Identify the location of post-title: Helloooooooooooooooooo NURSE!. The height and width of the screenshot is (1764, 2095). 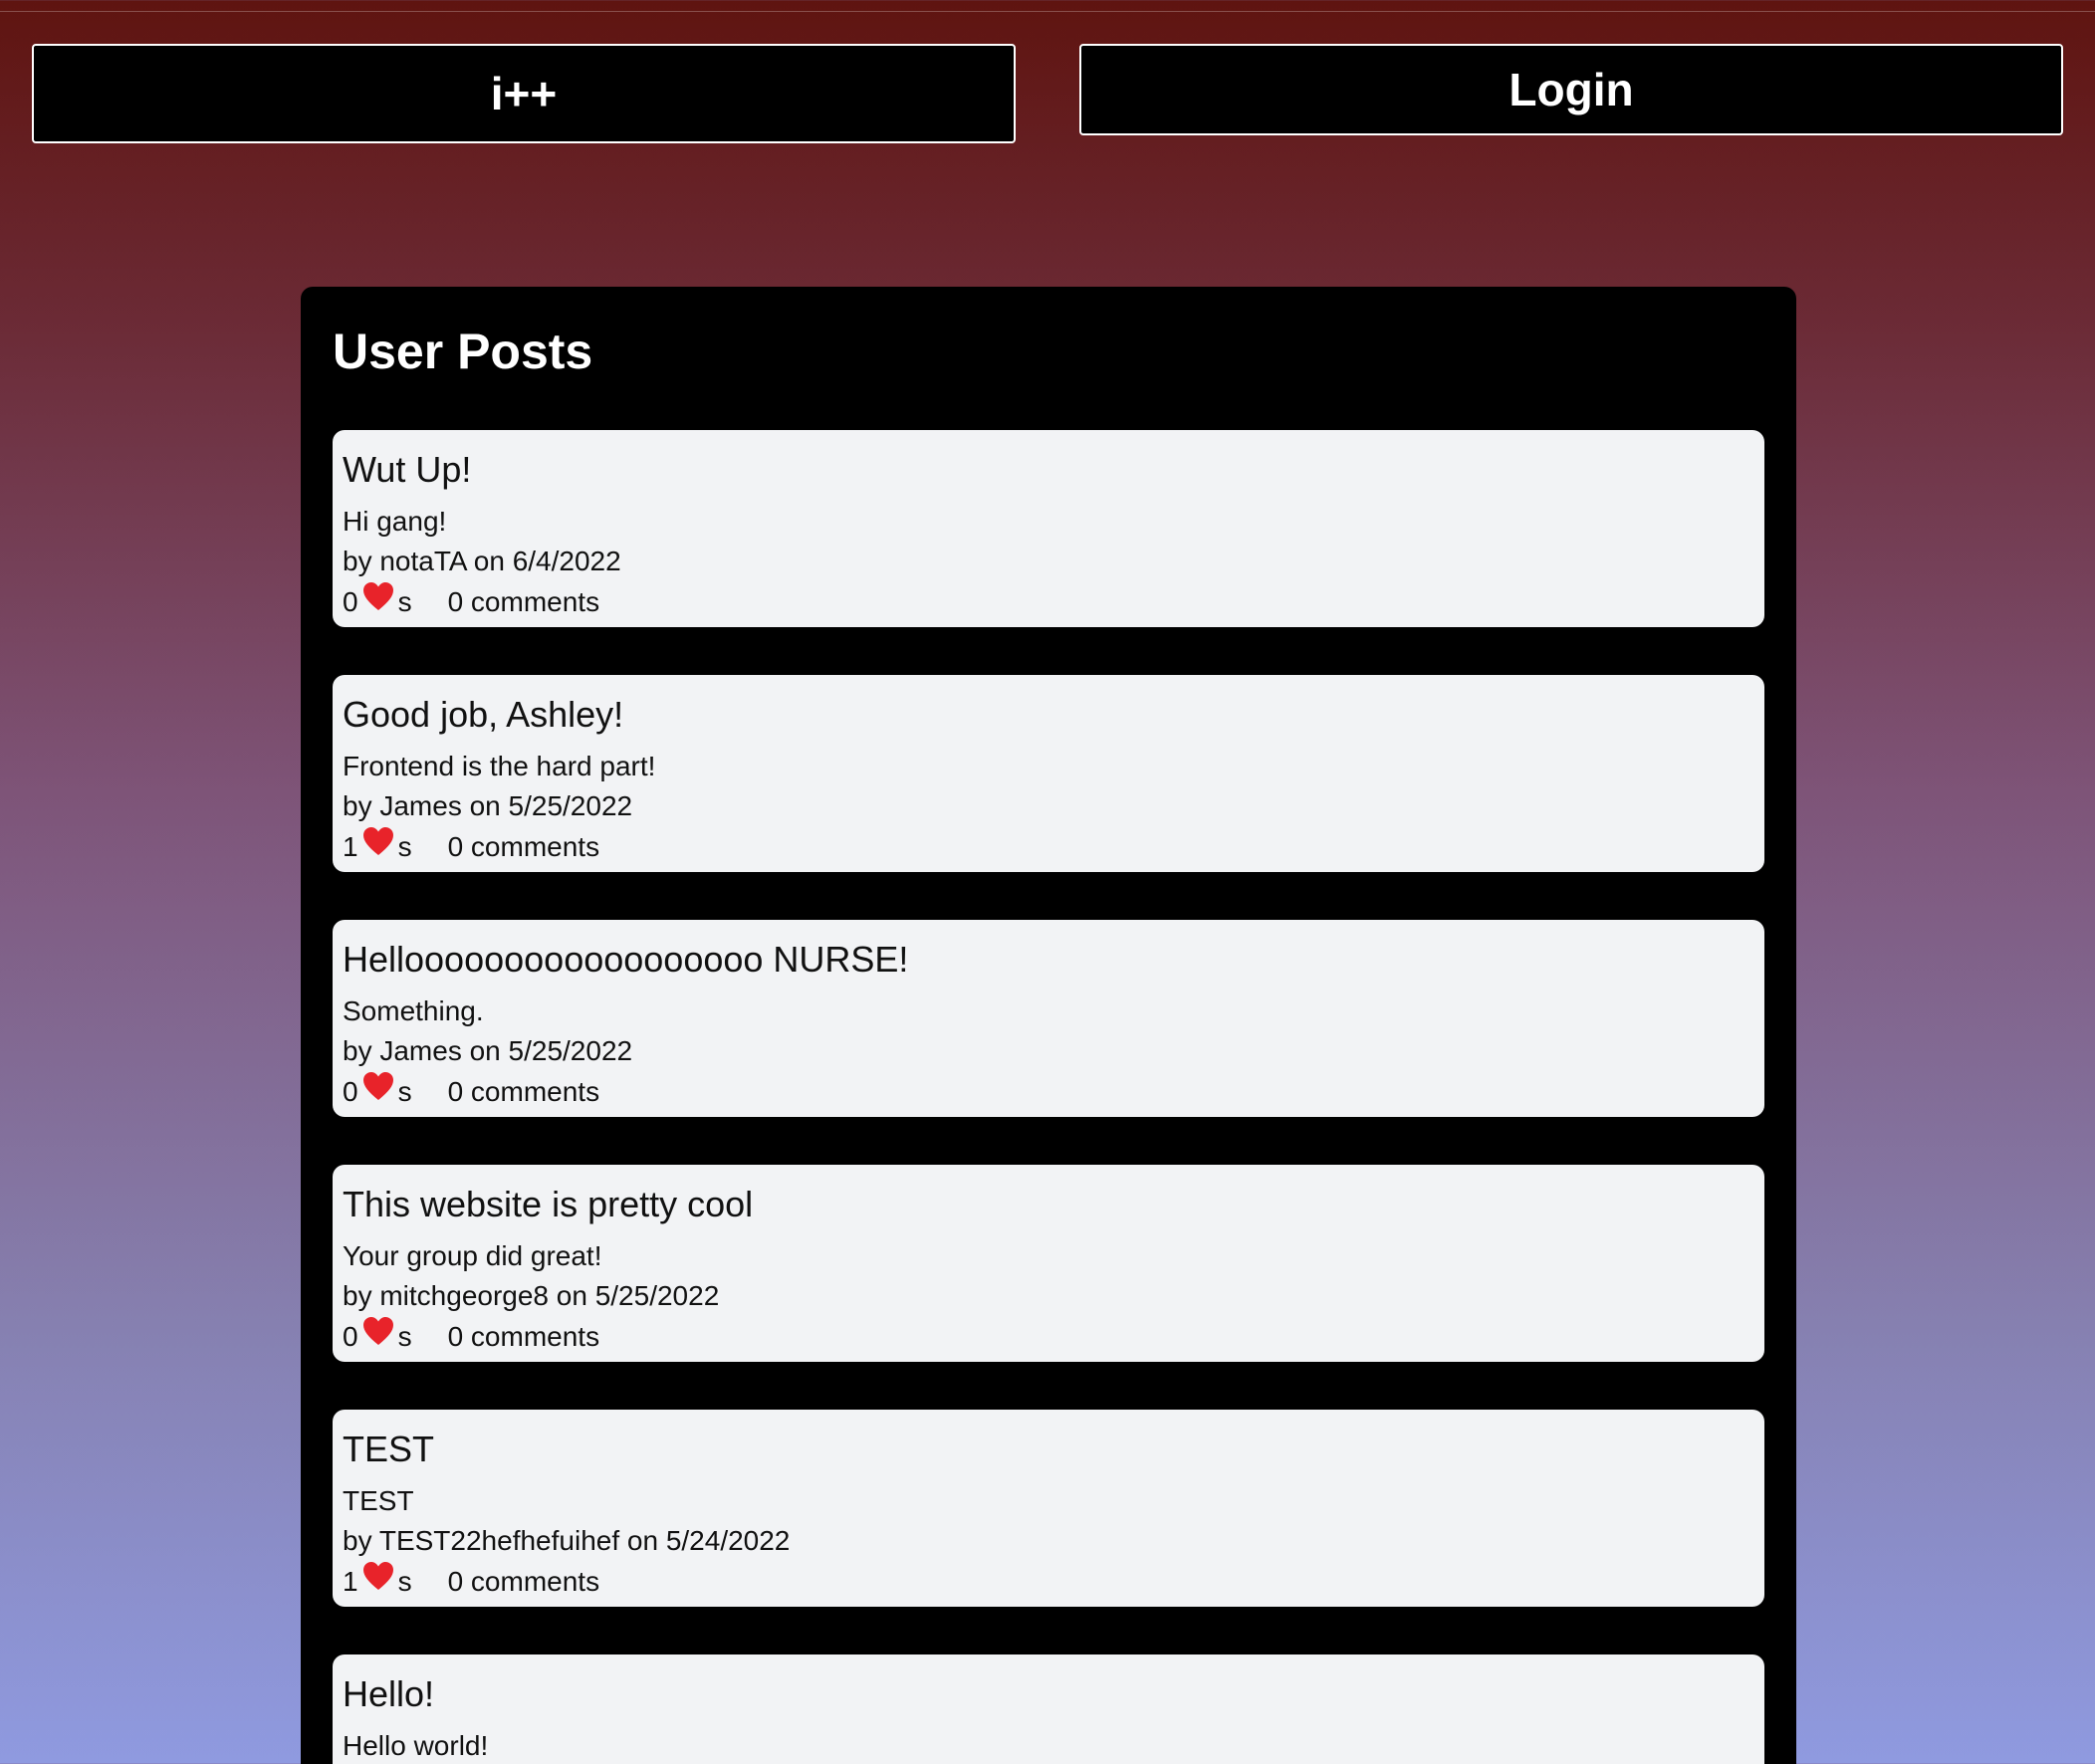
(1048, 960).